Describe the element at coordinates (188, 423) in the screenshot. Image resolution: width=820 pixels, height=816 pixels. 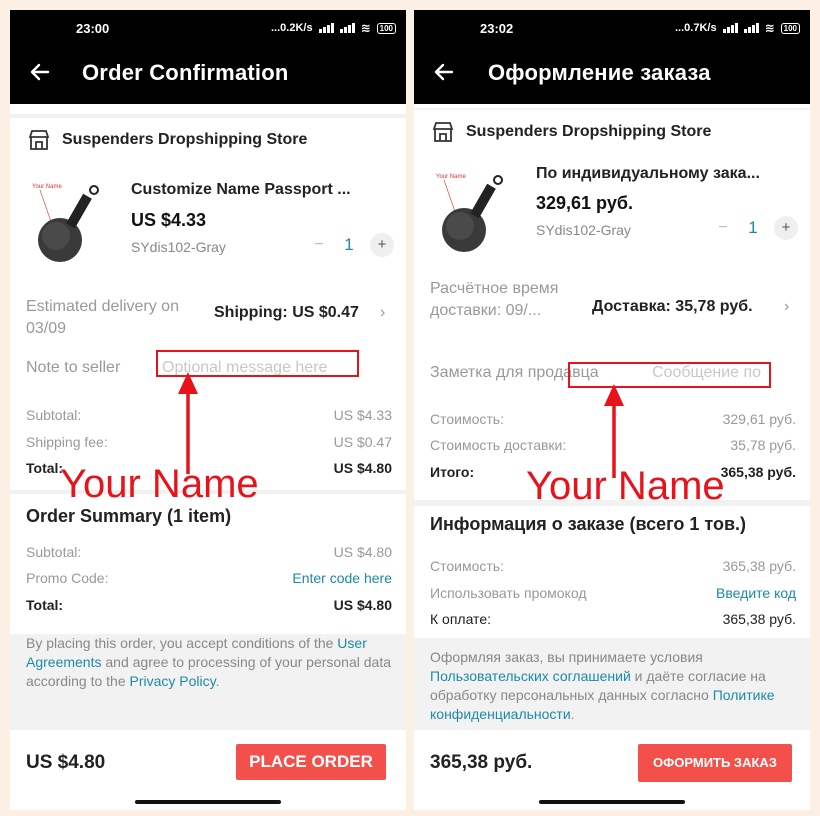
I see `annotation-arrow-icon` at that location.